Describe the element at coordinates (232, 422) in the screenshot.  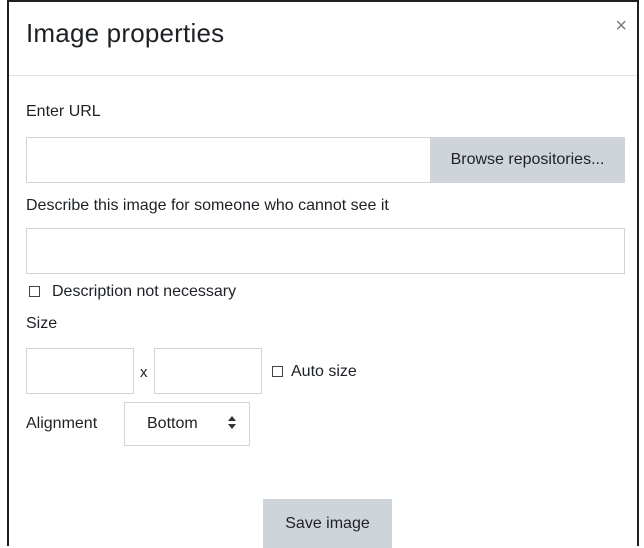
I see `sort-arrows-icon` at that location.